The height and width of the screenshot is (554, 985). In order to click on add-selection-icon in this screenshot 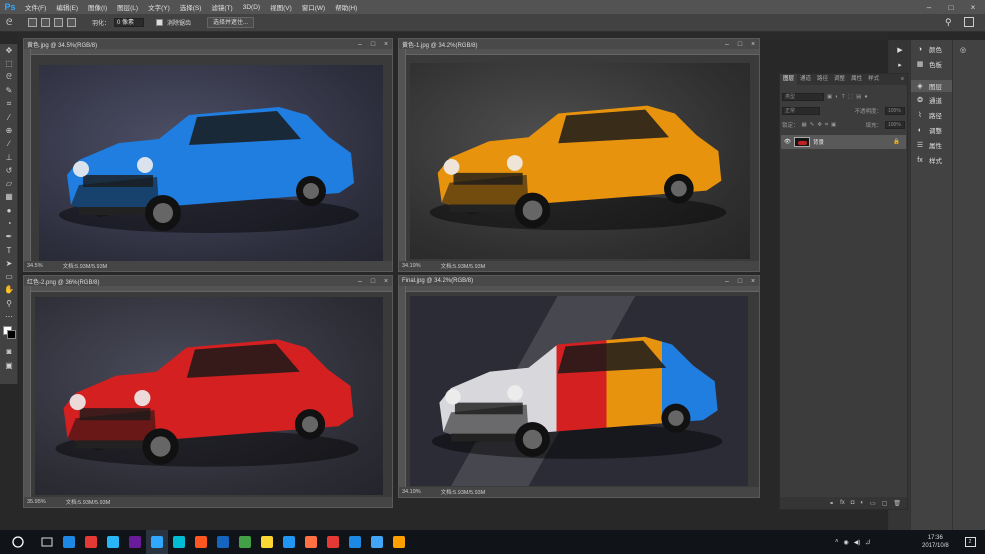, I will do `click(45, 22)`.